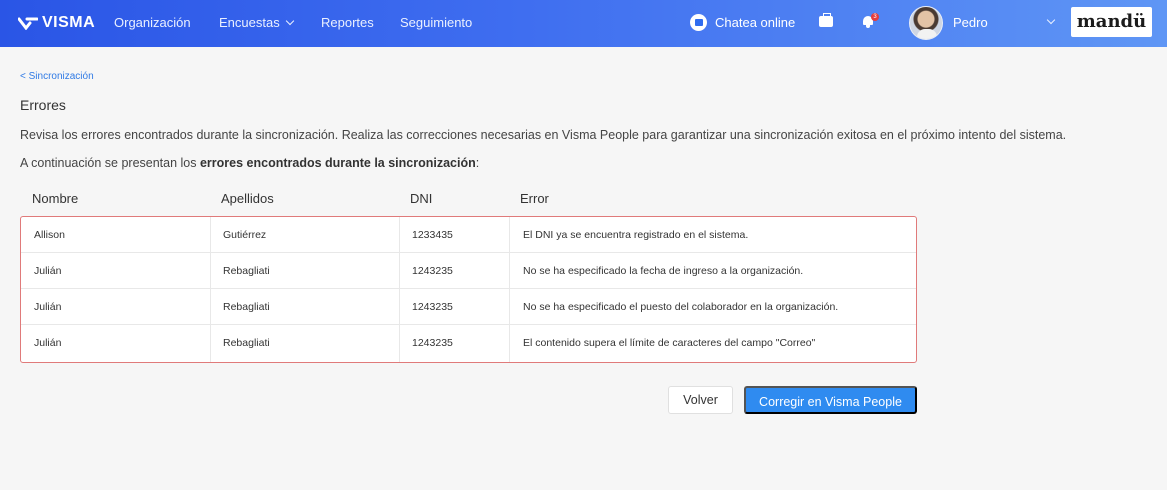  What do you see at coordinates (43, 105) in the screenshot?
I see `page-title: Errores` at bounding box center [43, 105].